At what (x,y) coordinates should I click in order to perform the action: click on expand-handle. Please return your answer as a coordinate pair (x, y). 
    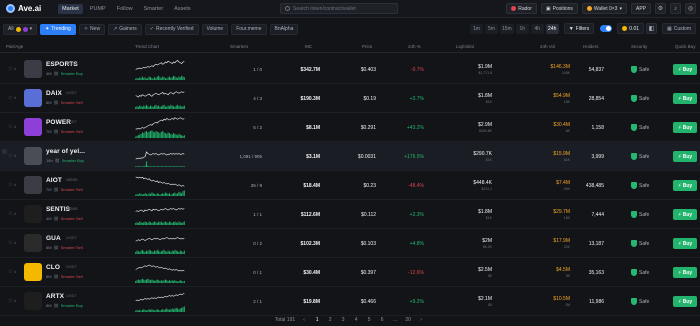
    Looking at the image, I should click on (4, 151).